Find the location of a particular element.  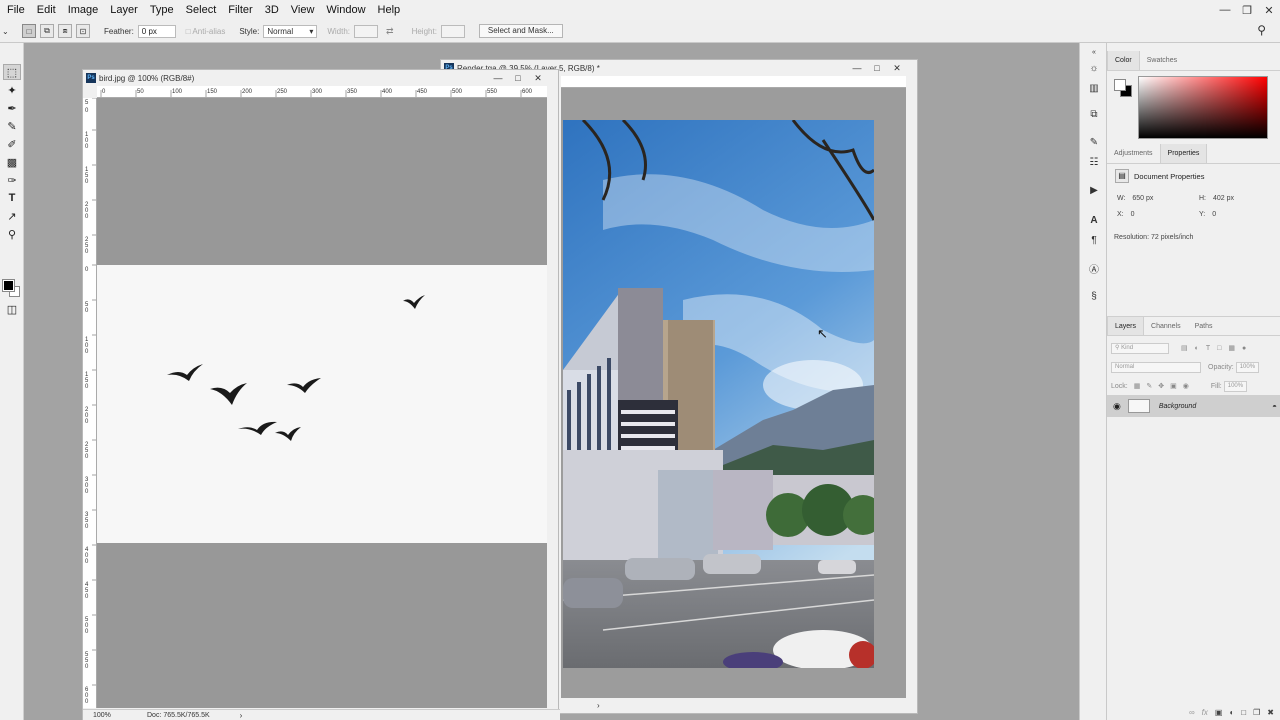

menu-window: Window is located at coordinates (345, 10).